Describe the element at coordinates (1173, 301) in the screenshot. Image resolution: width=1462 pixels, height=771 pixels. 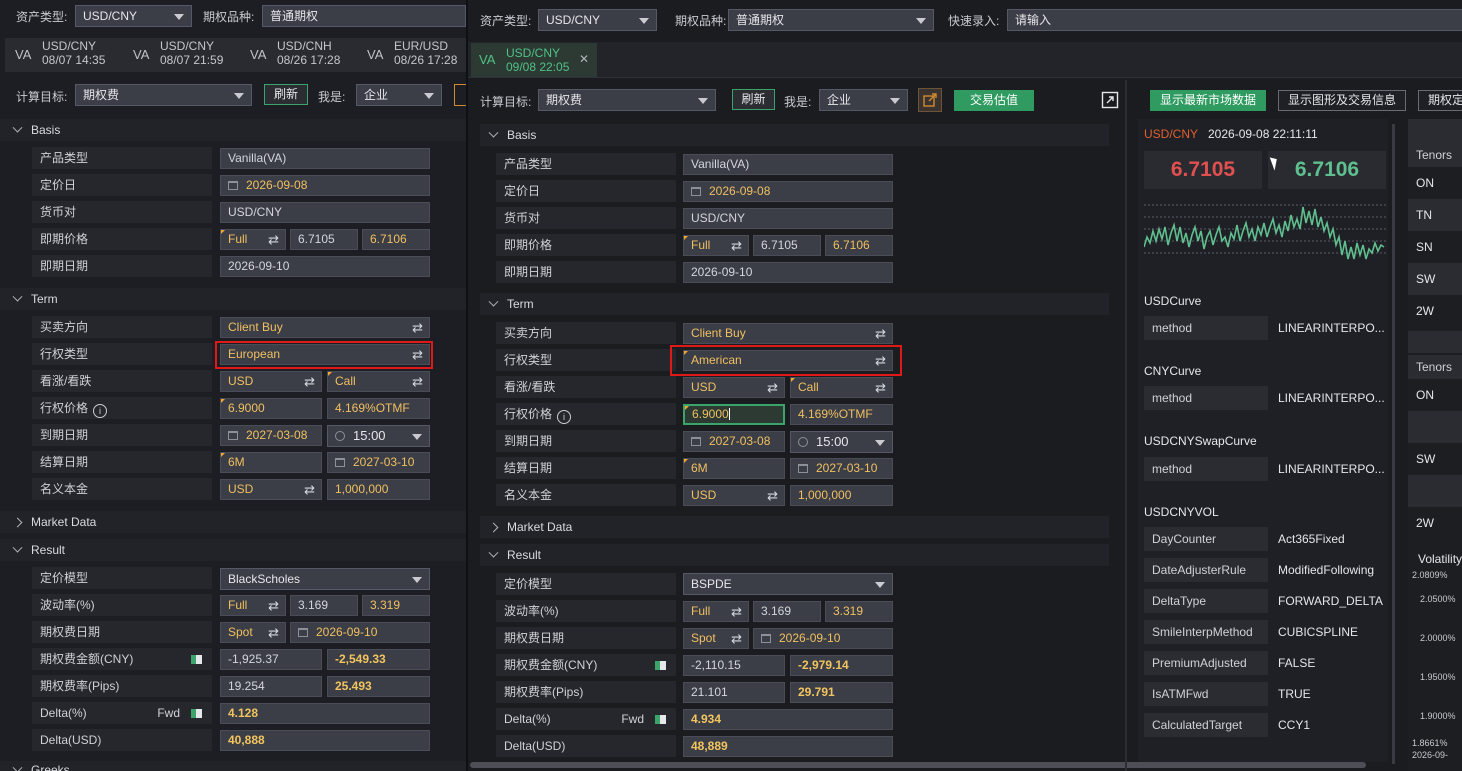
I see `curve-title: USDCurve` at that location.